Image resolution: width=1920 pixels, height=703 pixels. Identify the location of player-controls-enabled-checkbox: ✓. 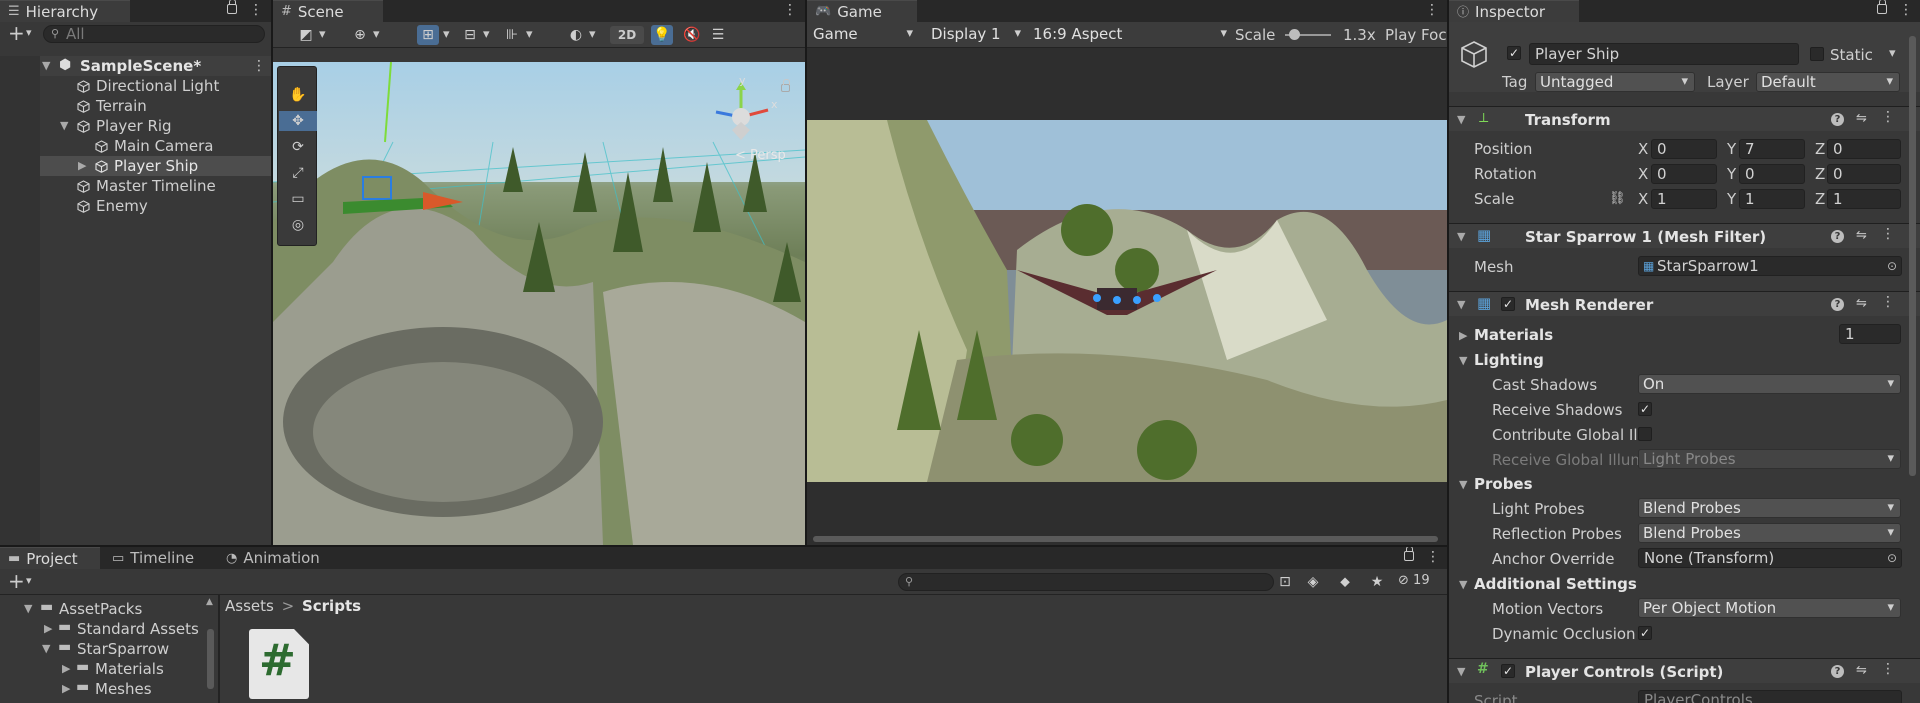
(1508, 671).